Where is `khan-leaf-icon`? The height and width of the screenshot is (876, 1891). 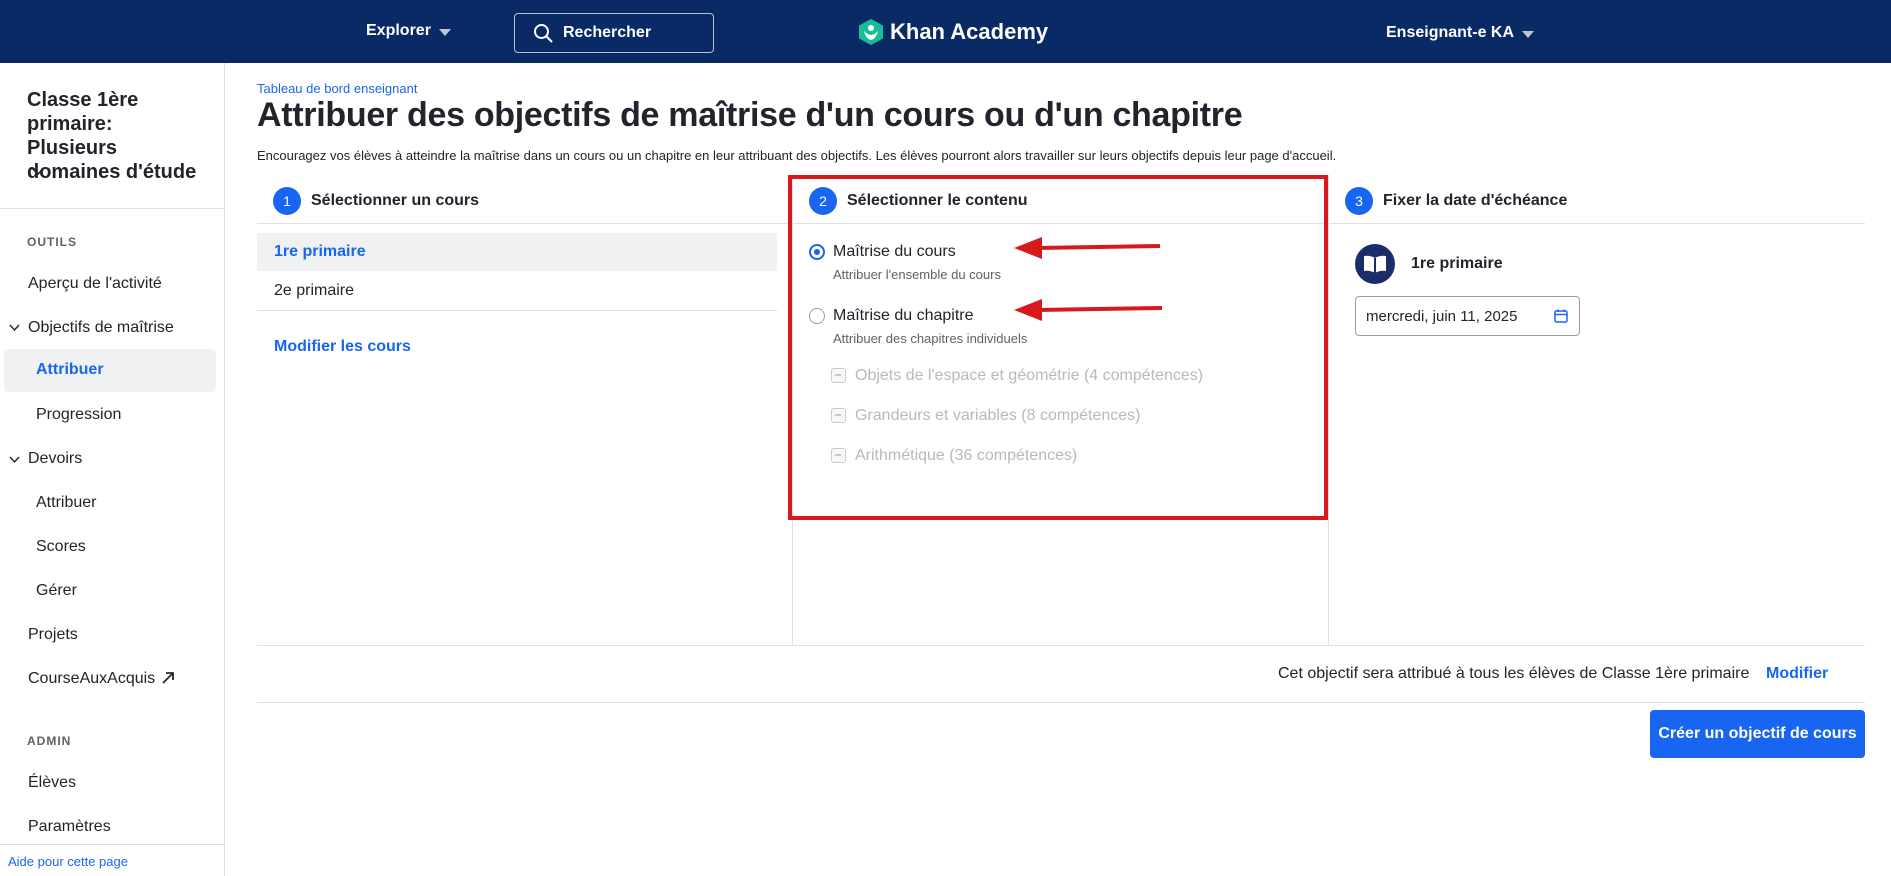
khan-leaf-icon is located at coordinates (871, 32).